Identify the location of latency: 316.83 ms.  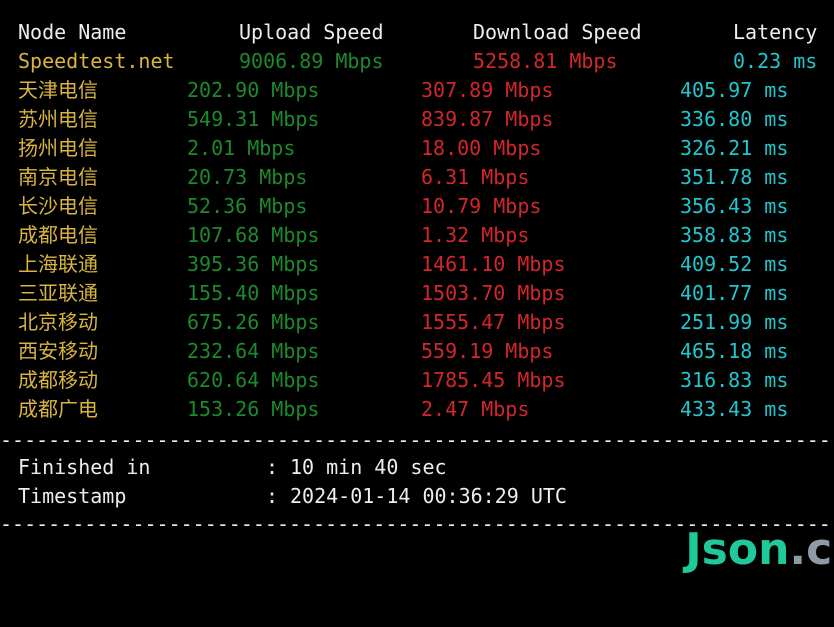
(734, 380).